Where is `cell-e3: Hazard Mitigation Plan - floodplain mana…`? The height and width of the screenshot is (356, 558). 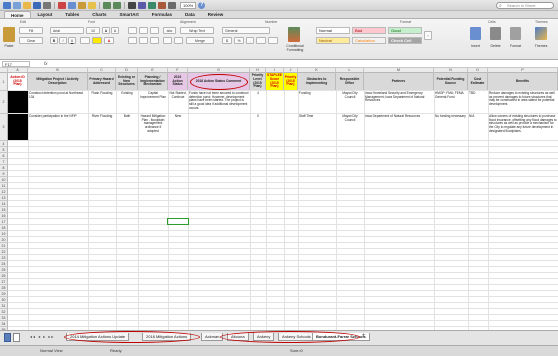 cell-e3: Hazard Mitigation Plan - floodplain mana… is located at coordinates (153, 124).